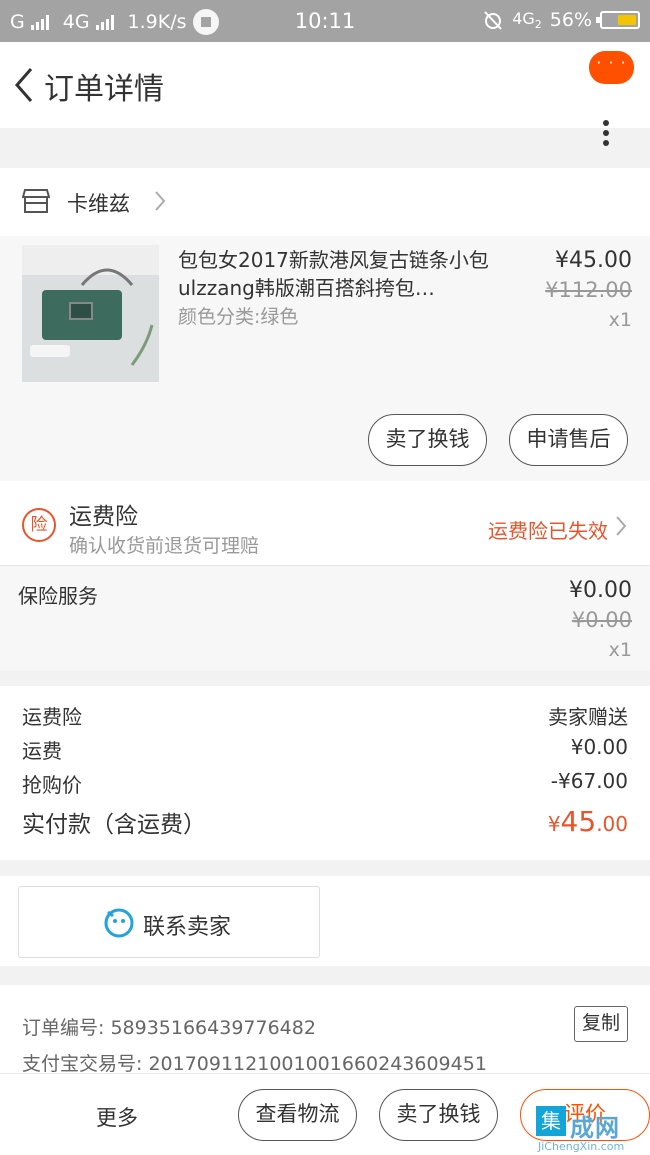 The height and width of the screenshot is (1155, 650). Describe the element at coordinates (42, 751) in the screenshot. I see `fee-label: 运费` at that location.